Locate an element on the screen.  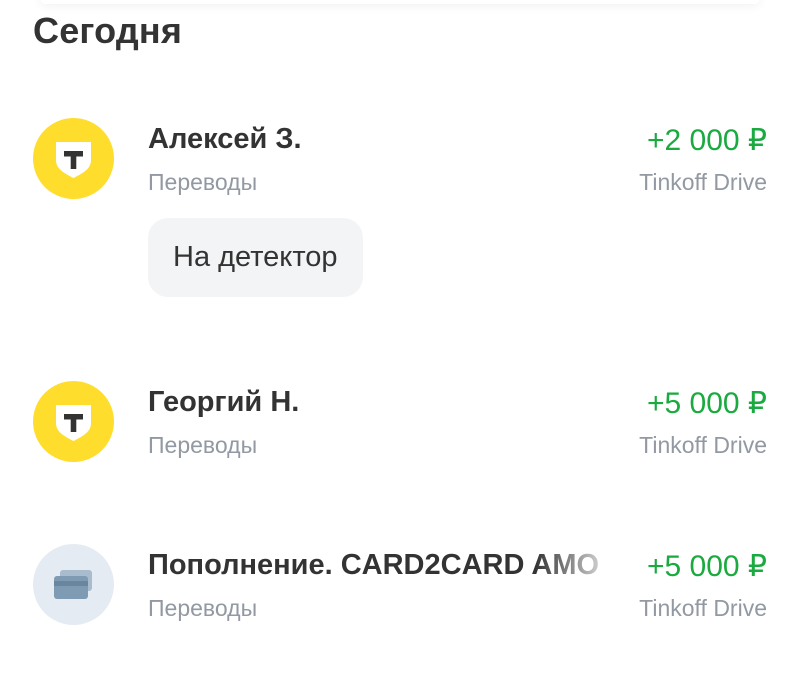
card-icon is located at coordinates (73, 584).